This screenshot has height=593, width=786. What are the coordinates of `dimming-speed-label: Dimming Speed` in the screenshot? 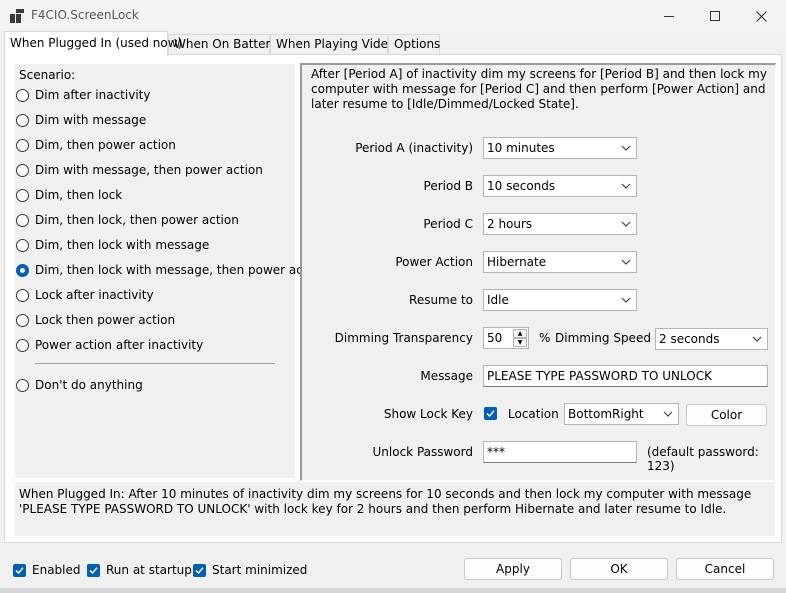 It's located at (603, 338).